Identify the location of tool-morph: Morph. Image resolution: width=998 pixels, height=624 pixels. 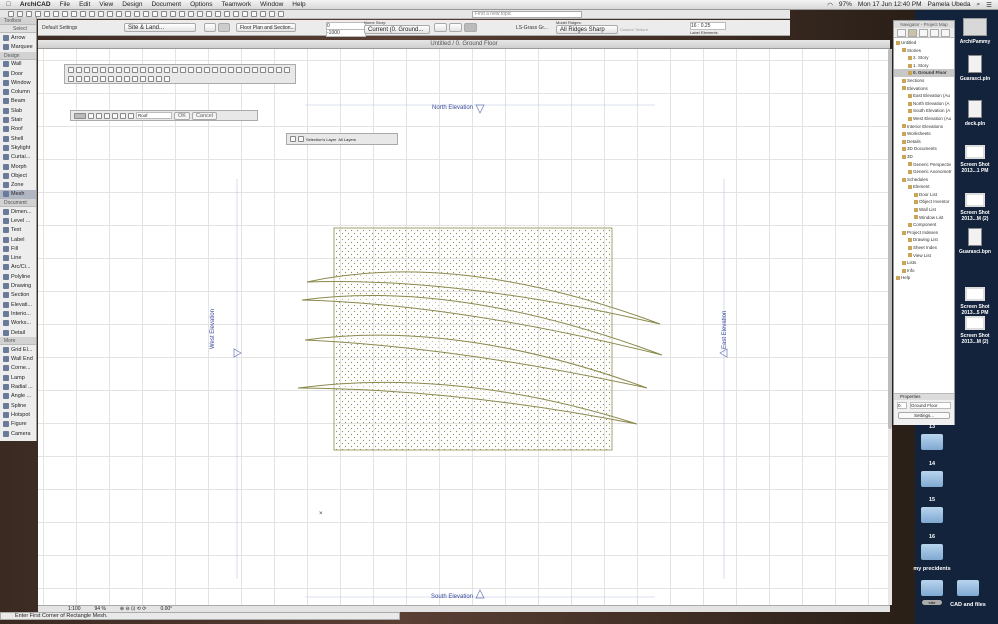
(18, 166).